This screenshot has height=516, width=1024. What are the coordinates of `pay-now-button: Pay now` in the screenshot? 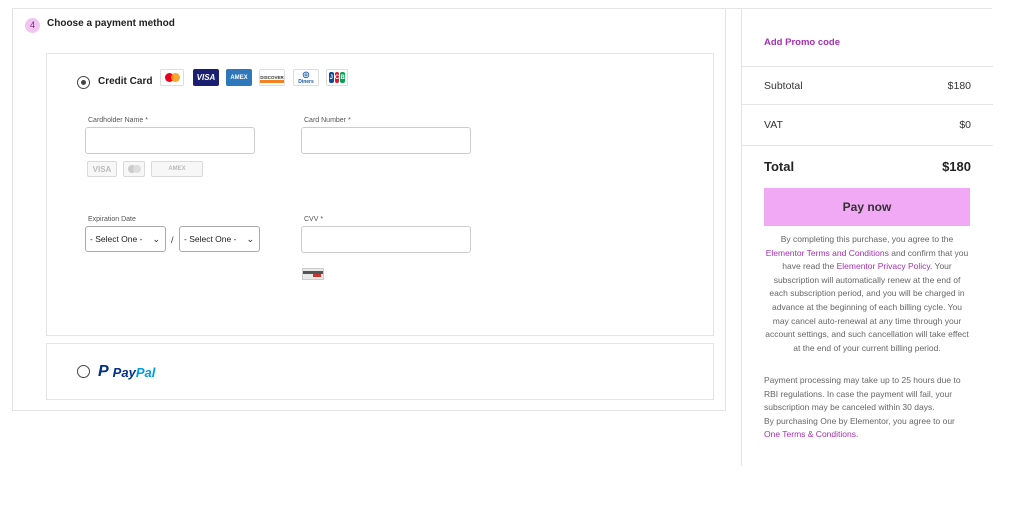 It's located at (867, 207).